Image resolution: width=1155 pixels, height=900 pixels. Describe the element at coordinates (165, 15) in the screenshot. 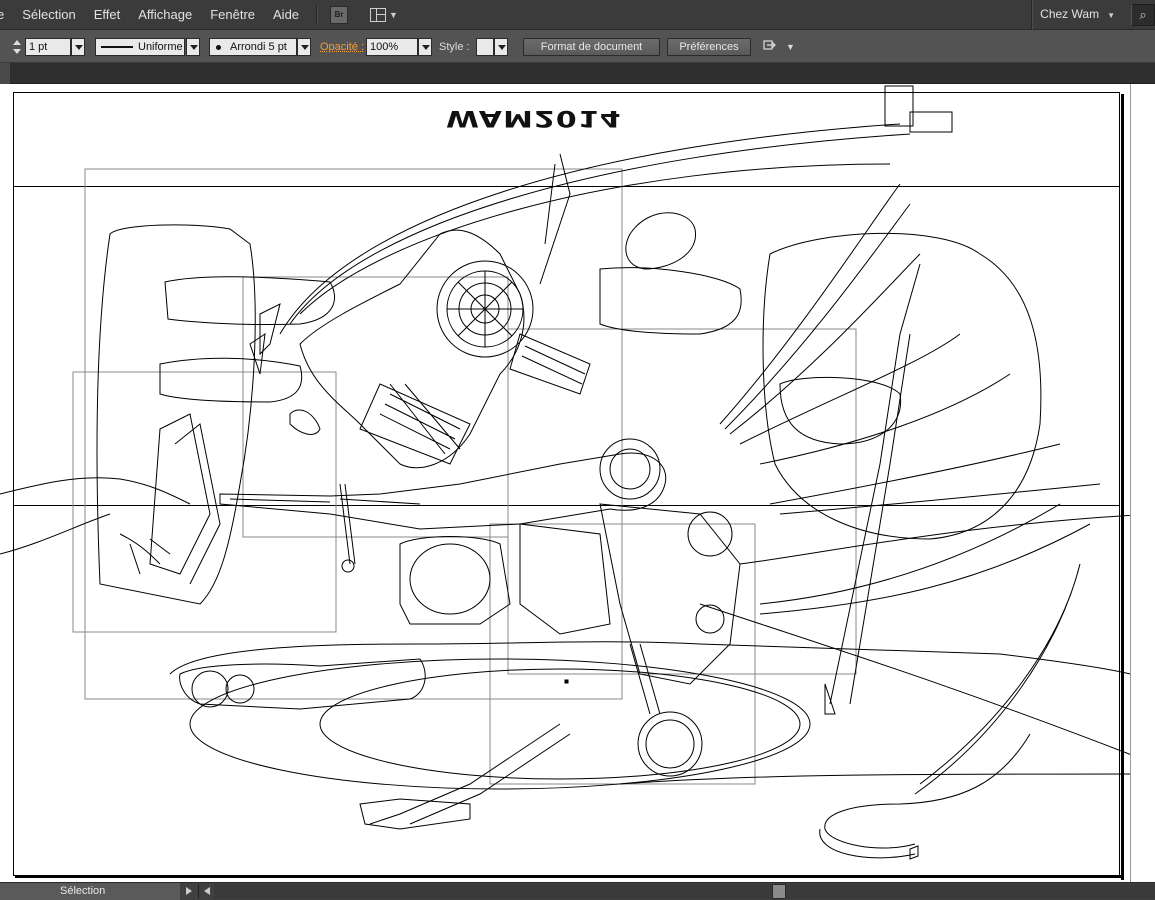

I see `menu-view: Affichage` at that location.